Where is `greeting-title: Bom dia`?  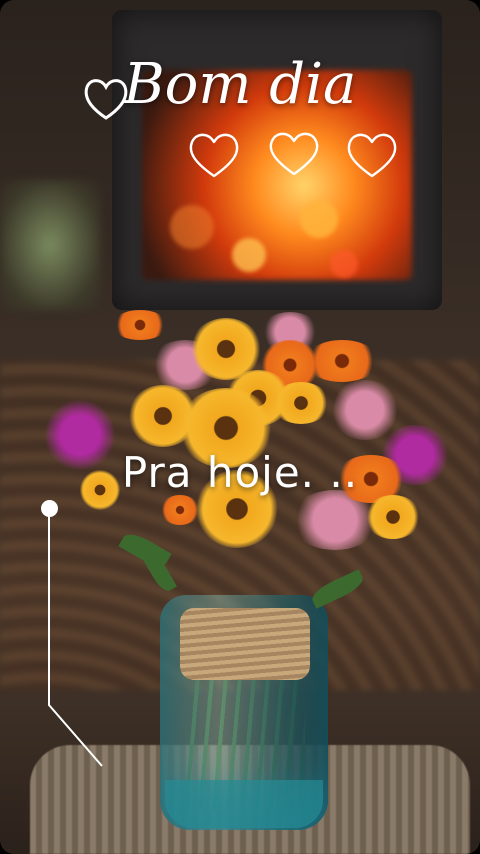
greeting-title: Bom dia is located at coordinates (240, 84).